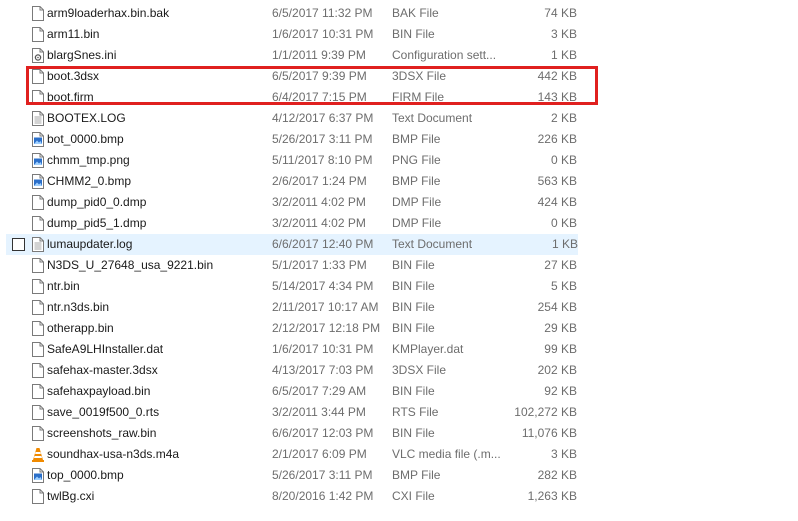  I want to click on file-name: soundhax-usa-n3ds.m4a, so click(113, 454).